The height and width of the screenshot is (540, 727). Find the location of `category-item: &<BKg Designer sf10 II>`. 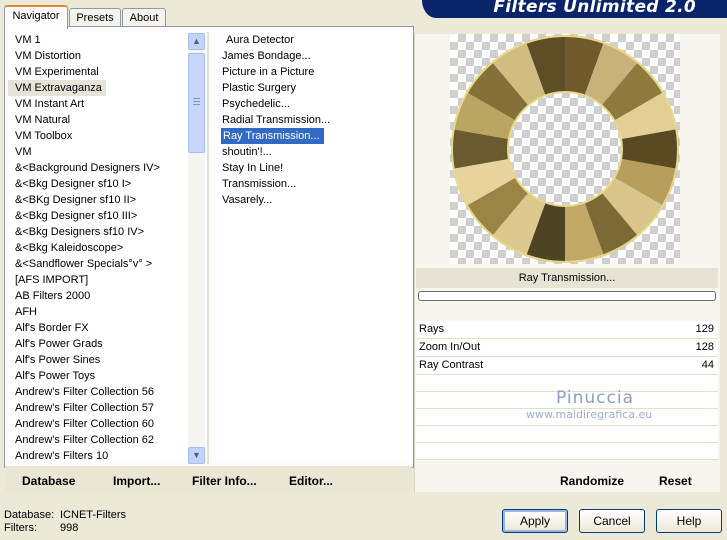

category-item: &<BKg Designer sf10 II> is located at coordinates (98, 200).